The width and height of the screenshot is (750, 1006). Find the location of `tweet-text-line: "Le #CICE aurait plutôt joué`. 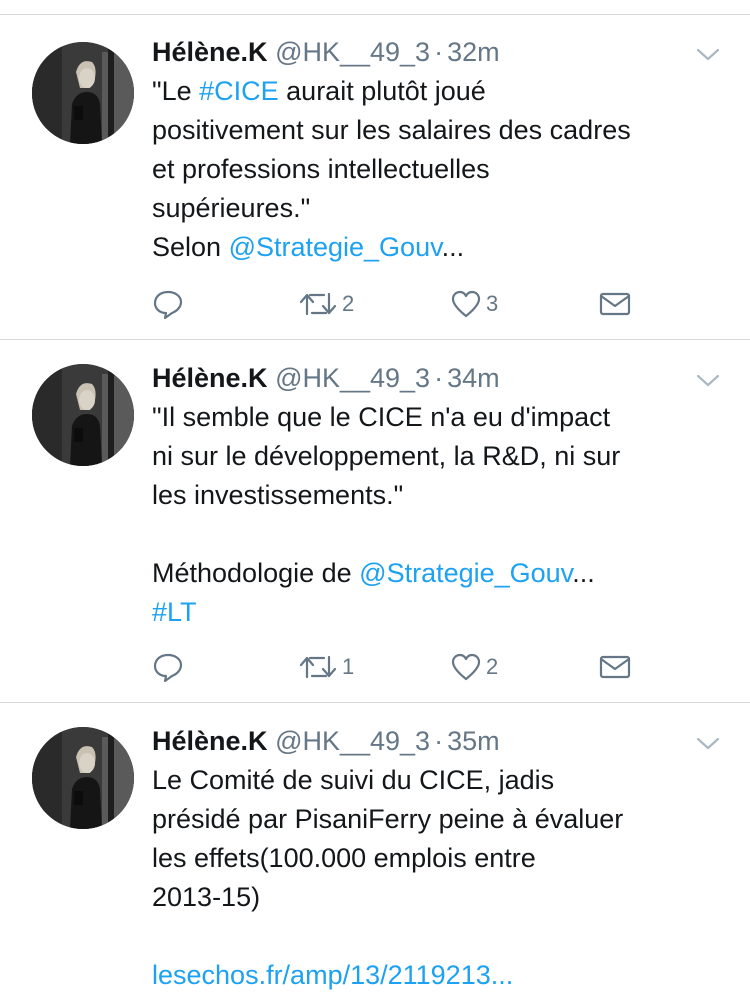

tweet-text-line: "Le #CICE aurait plutôt joué is located at coordinates (442, 91).